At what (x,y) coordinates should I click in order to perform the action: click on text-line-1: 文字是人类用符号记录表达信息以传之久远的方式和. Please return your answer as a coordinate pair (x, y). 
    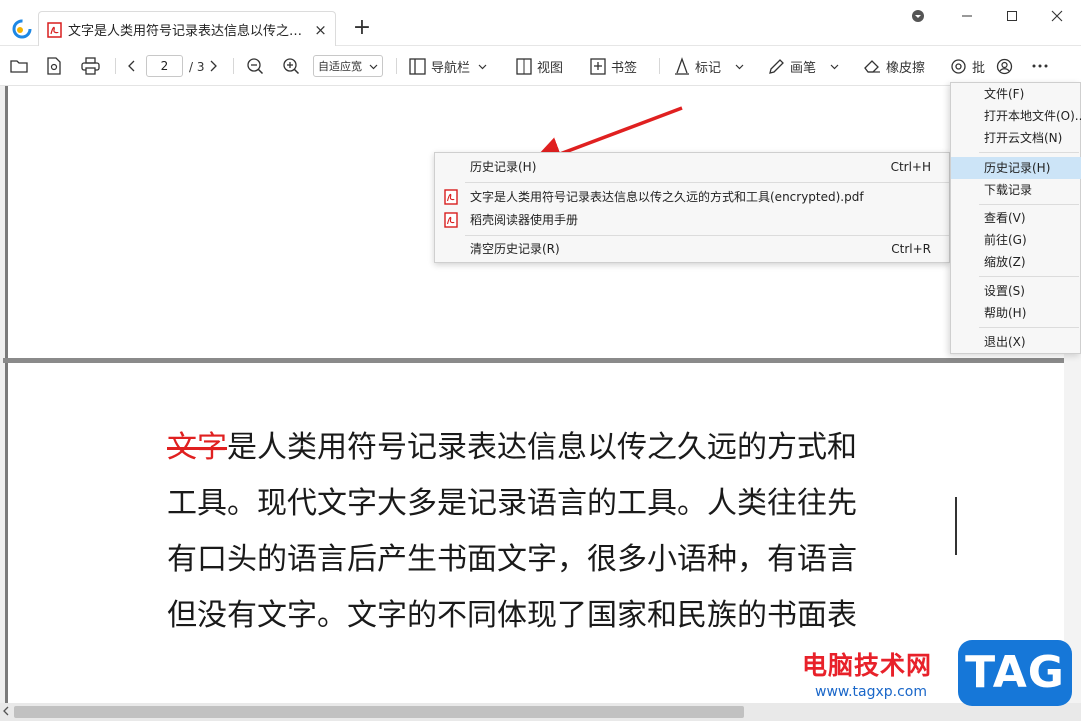
    Looking at the image, I should click on (557, 448).